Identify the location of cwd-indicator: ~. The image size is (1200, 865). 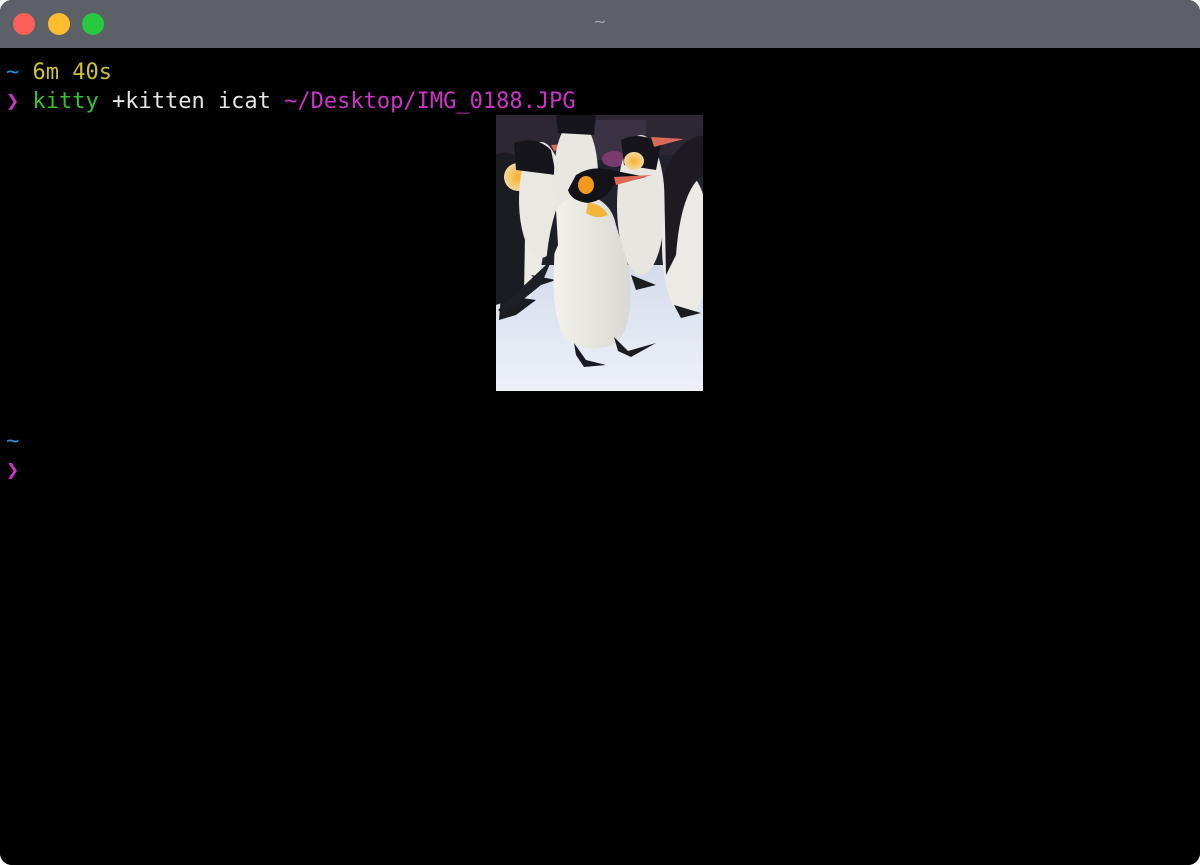
(13, 72).